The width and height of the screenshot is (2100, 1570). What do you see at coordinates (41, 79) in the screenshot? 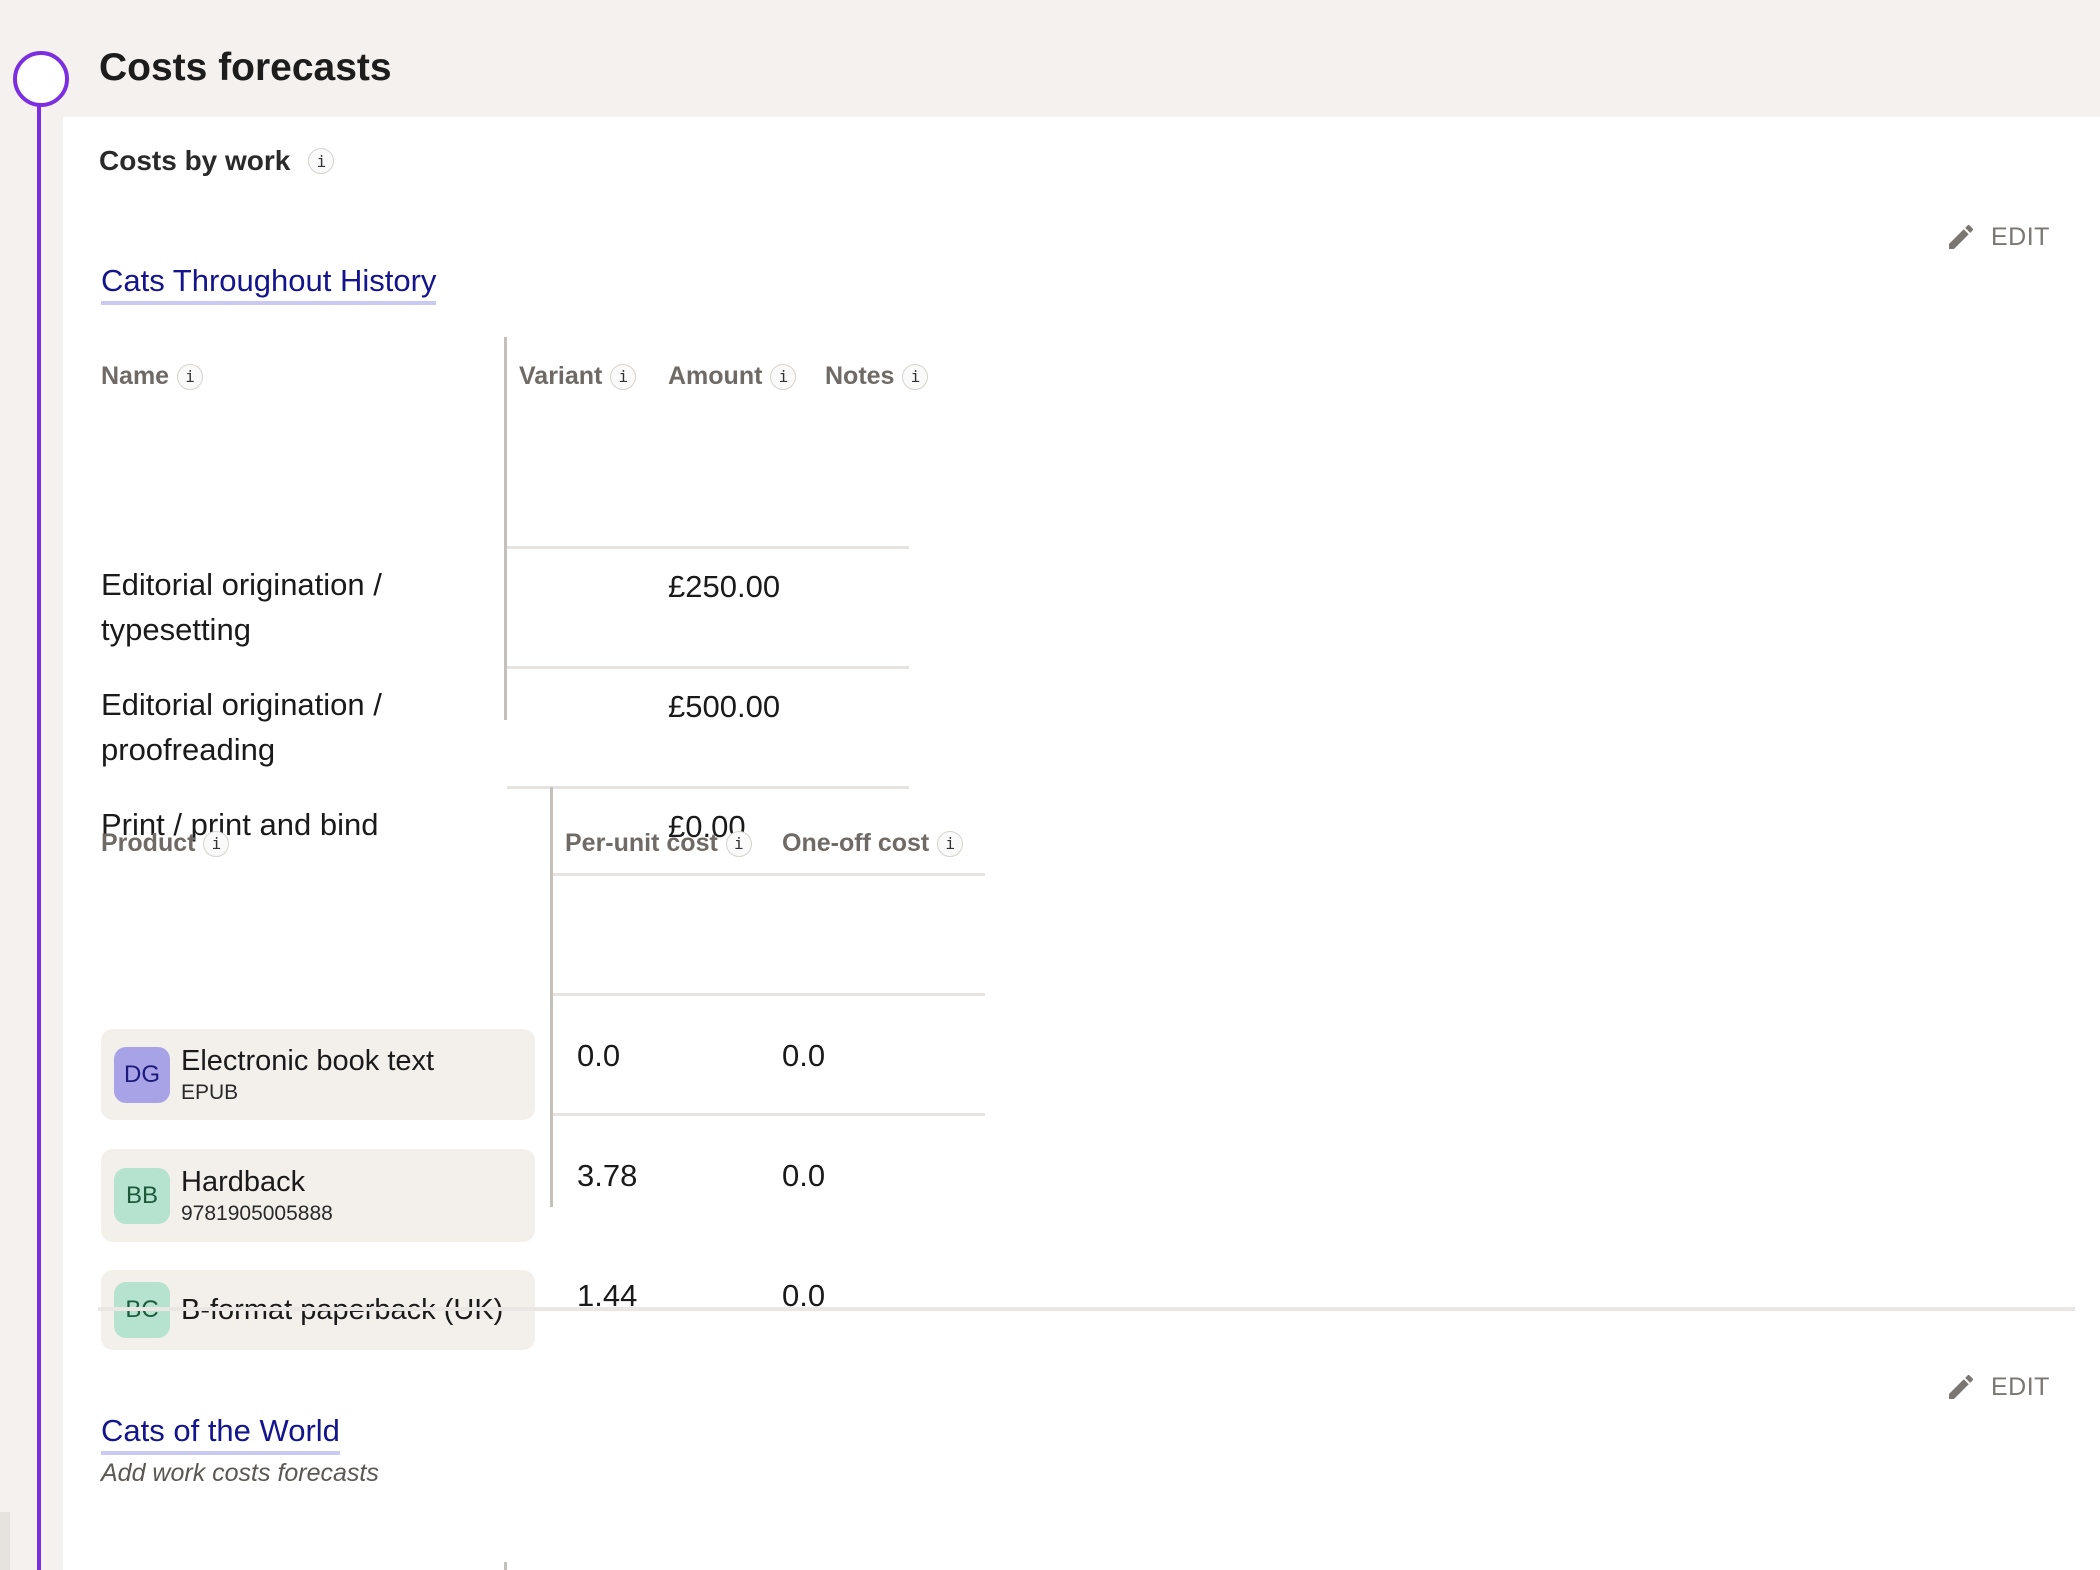
I see `timeline-step-icon` at bounding box center [41, 79].